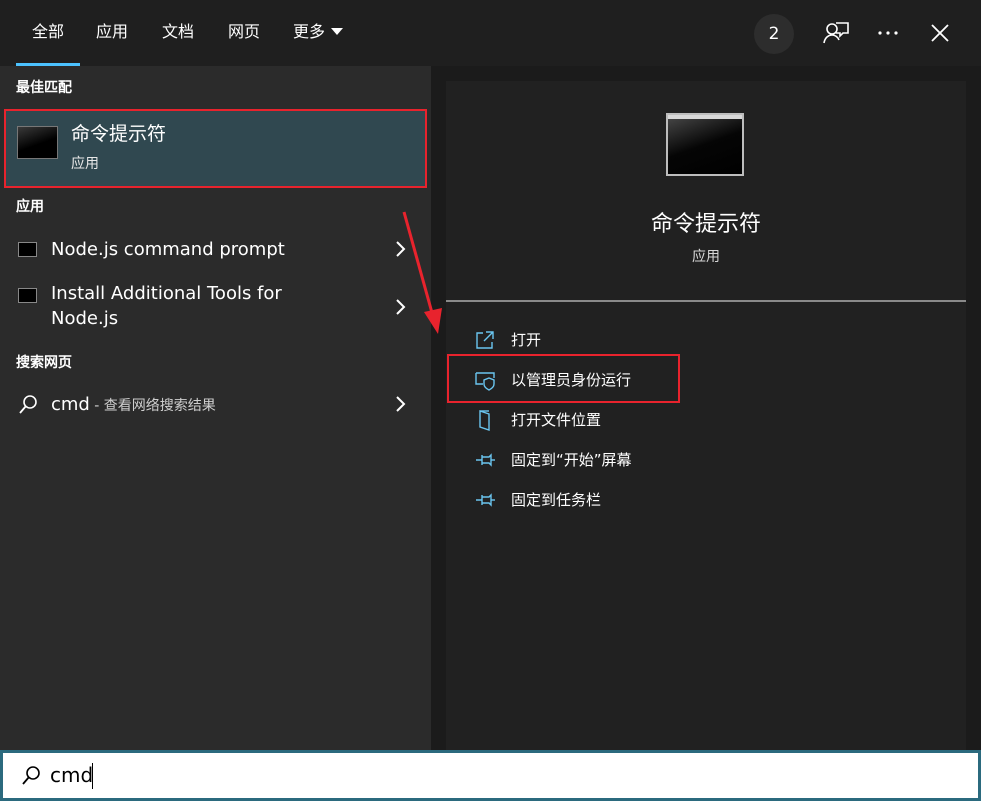 The image size is (981, 801). Describe the element at coordinates (422, 272) in the screenshot. I see `annotation-arrow-icon` at that location.